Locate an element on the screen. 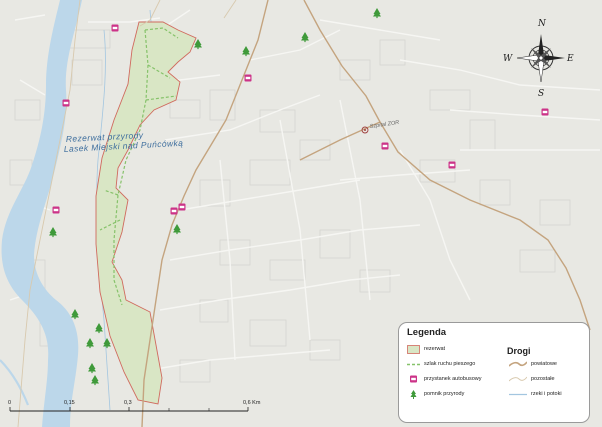  scale-tick-label: 0 is located at coordinates (9, 403).